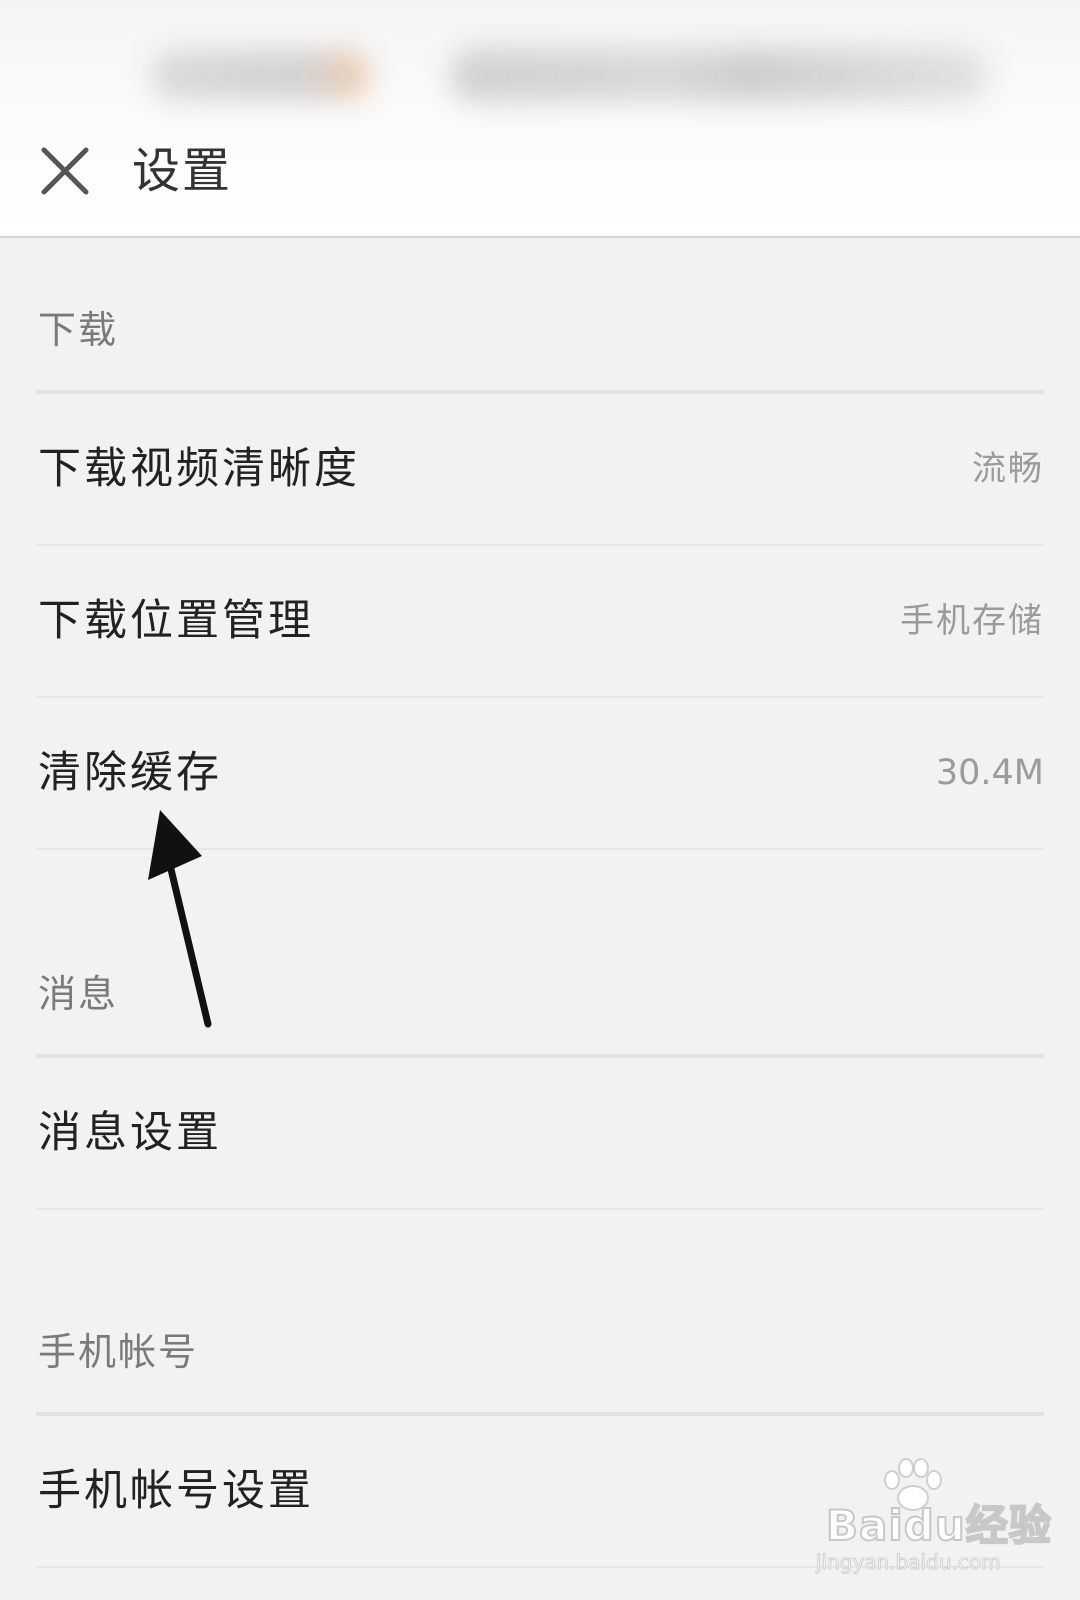 This screenshot has height=1600, width=1080. Describe the element at coordinates (176, 621) in the screenshot. I see `setting-label: 下载位置管理` at that location.